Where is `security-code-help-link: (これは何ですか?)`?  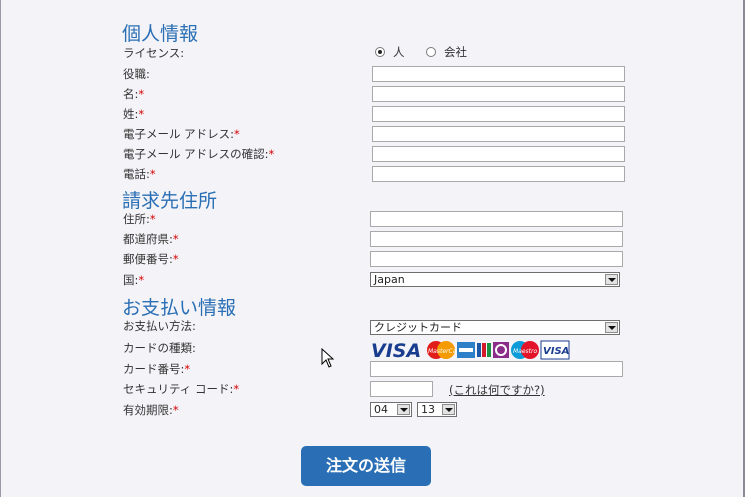 security-code-help-link: (これは何ですか?) is located at coordinates (497, 390).